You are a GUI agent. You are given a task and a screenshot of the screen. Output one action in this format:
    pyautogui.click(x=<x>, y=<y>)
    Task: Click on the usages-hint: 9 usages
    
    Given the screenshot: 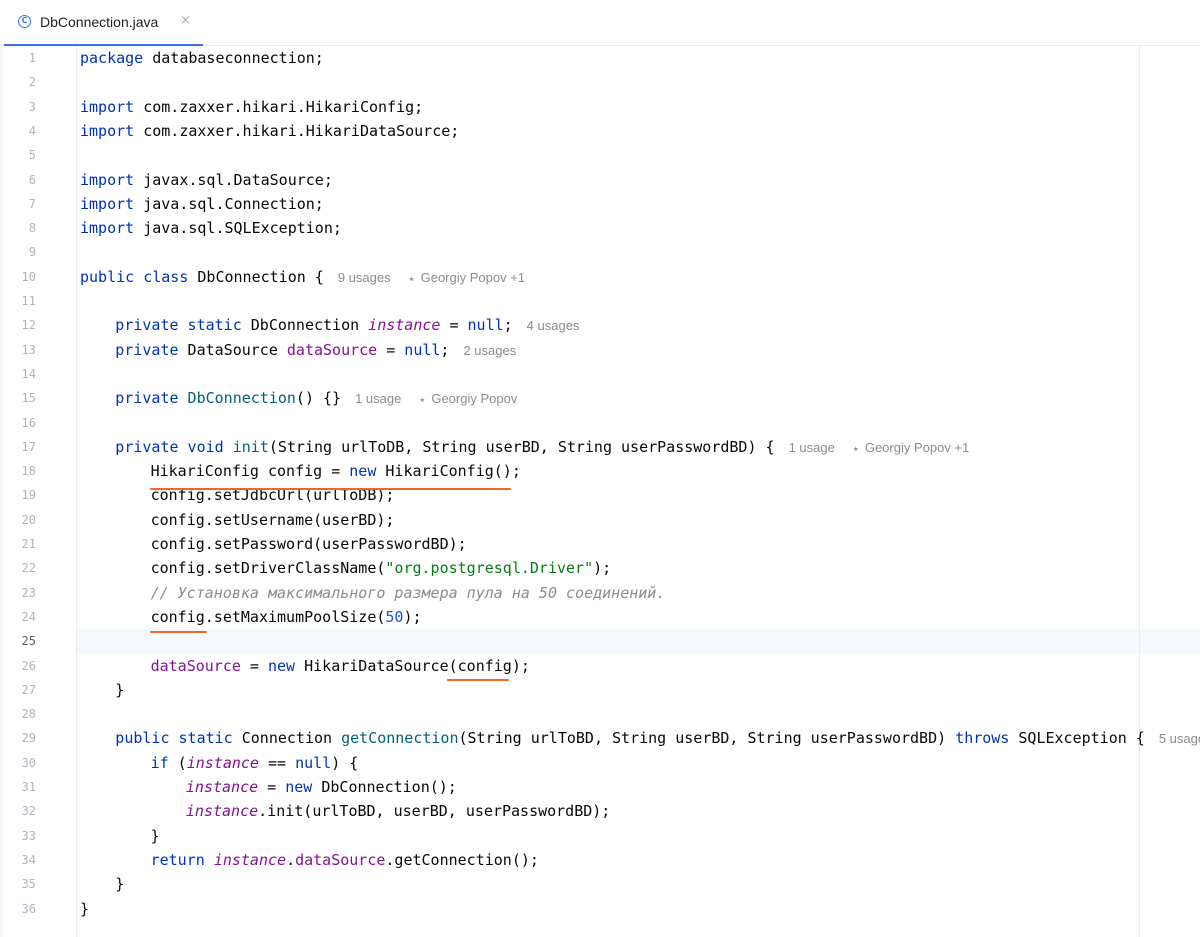 What is the action you would take?
    pyautogui.click(x=364, y=277)
    